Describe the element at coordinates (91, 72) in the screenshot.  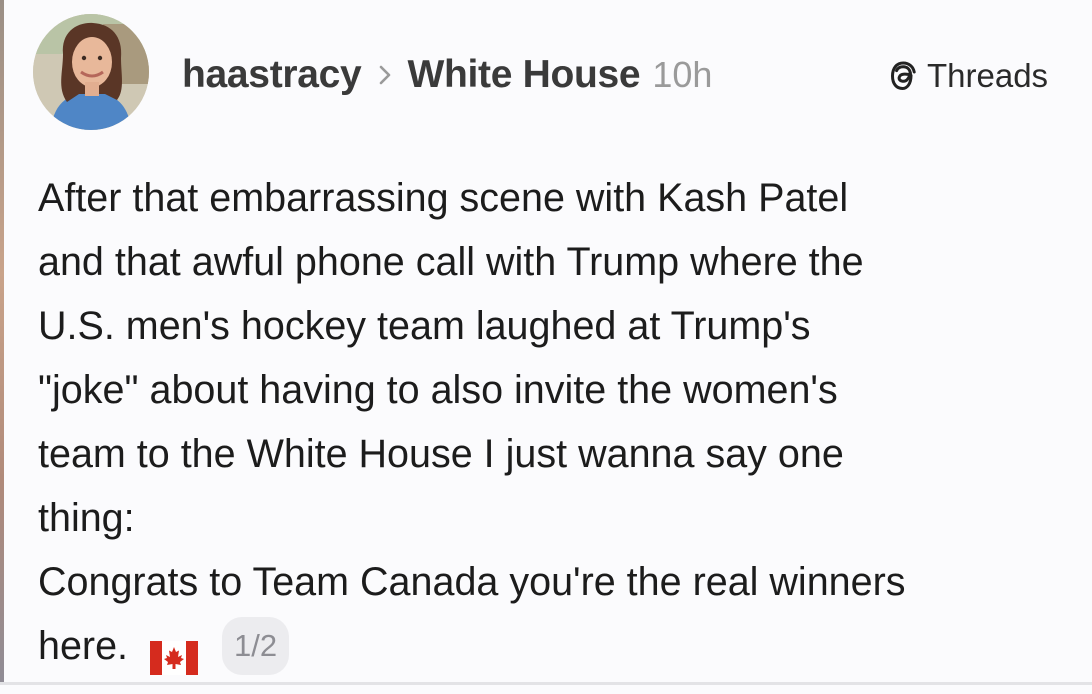
I see `avatar` at that location.